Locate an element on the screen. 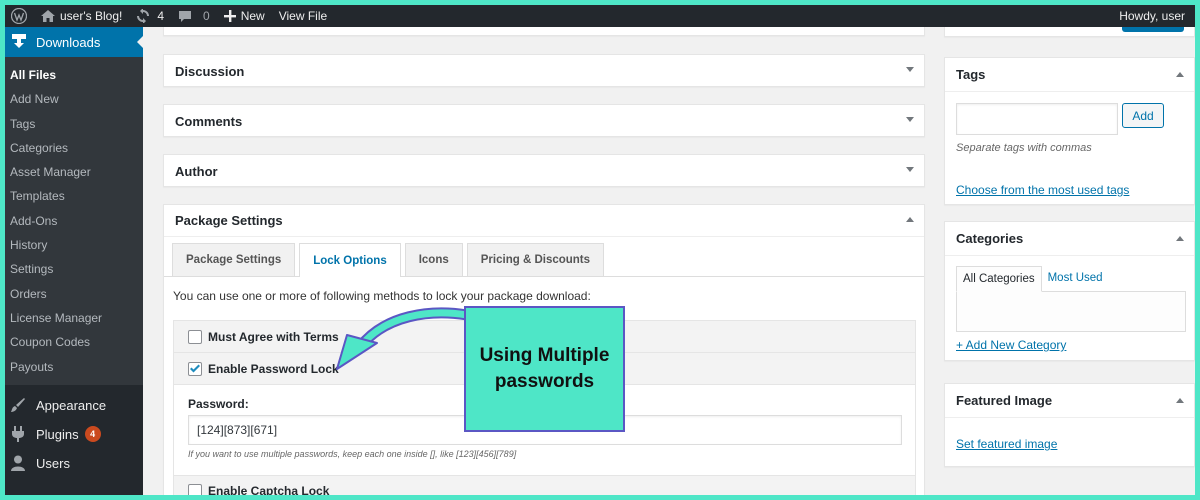 This screenshot has height=500, width=1200. wordpress-logo-icon is located at coordinates (19, 16).